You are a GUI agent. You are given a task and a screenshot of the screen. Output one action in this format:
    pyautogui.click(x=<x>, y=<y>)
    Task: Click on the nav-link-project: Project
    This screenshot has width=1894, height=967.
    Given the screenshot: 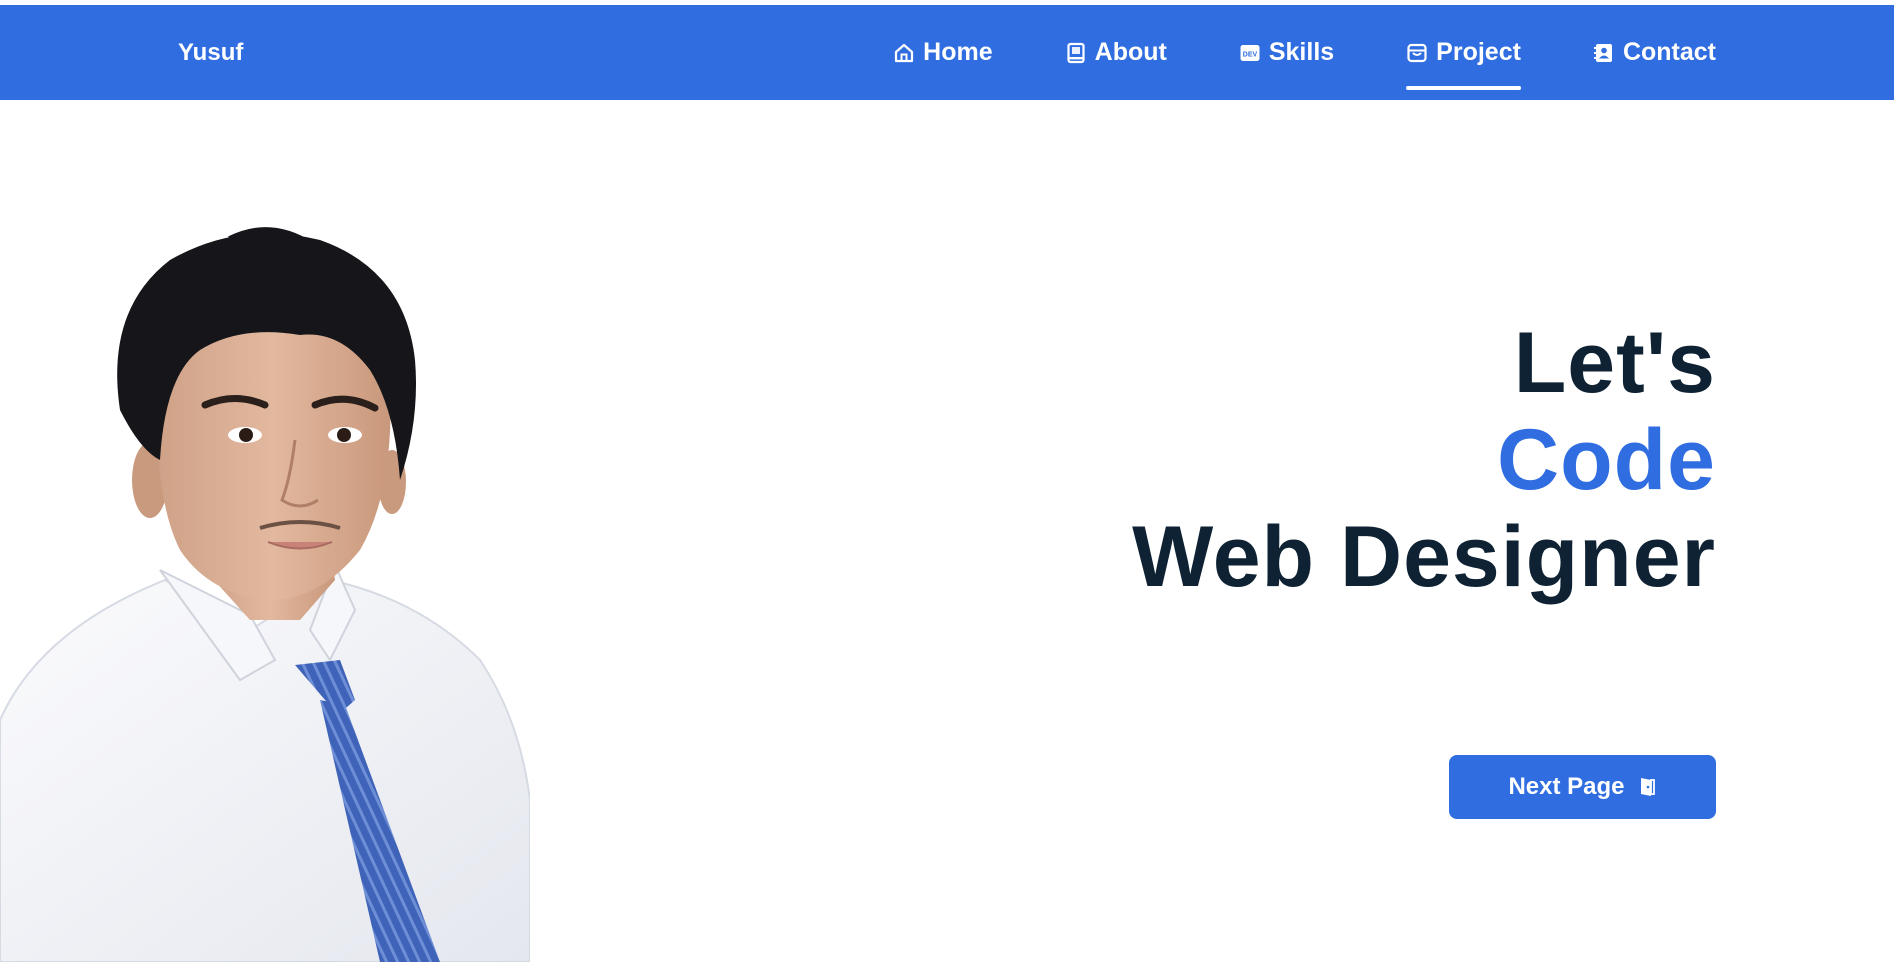 What is the action you would take?
    pyautogui.click(x=1463, y=52)
    